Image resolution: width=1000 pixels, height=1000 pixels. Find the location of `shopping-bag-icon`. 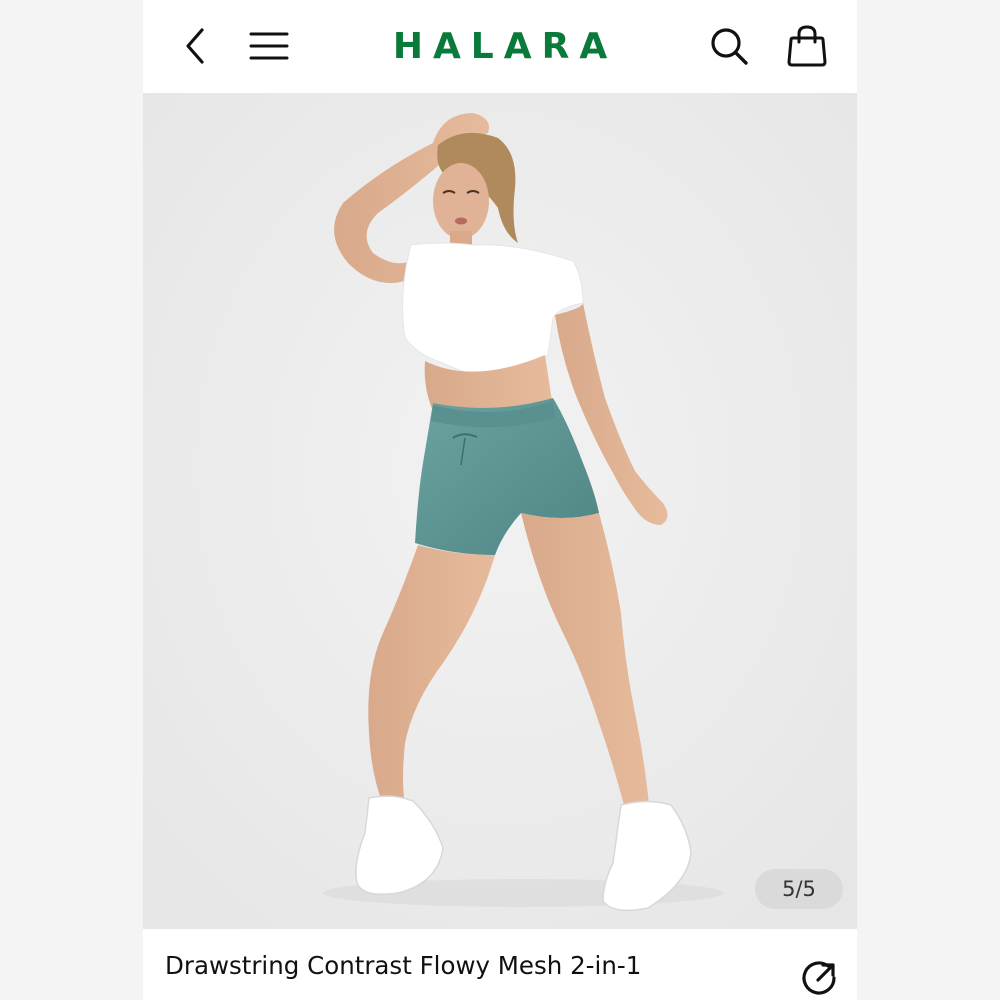

shopping-bag-icon is located at coordinates (807, 46).